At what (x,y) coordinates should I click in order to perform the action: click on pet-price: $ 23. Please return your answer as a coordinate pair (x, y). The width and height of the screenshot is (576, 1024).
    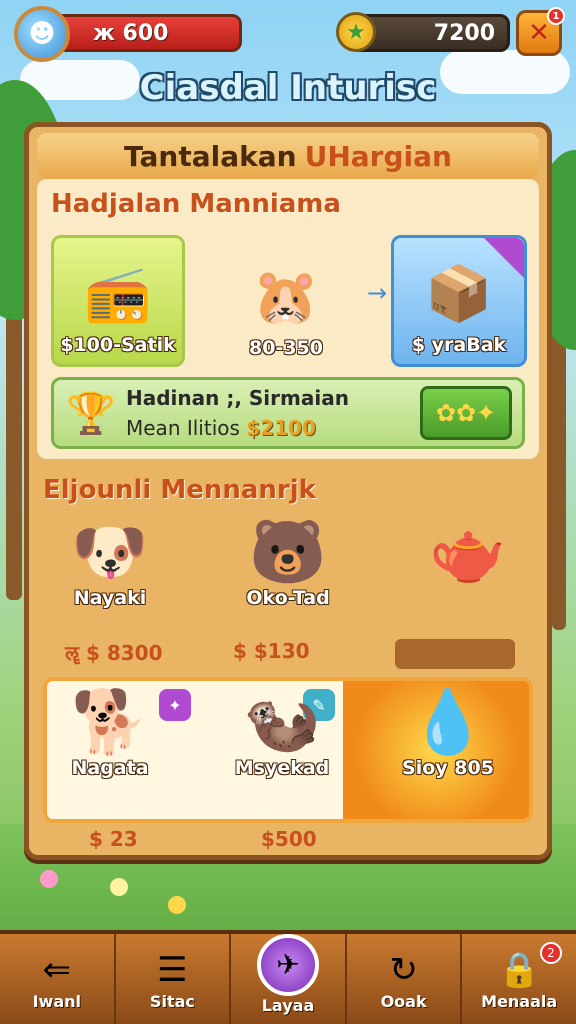
    Looking at the image, I should click on (113, 839).